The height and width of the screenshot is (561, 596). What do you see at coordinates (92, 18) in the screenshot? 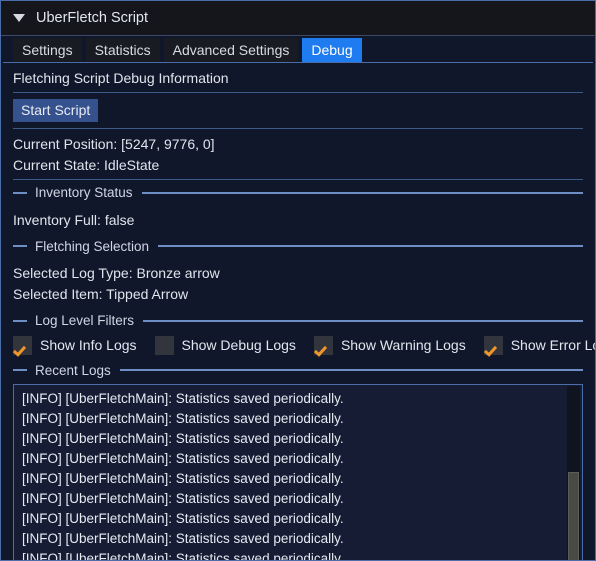
I see `window-title: UberFletch Script` at bounding box center [92, 18].